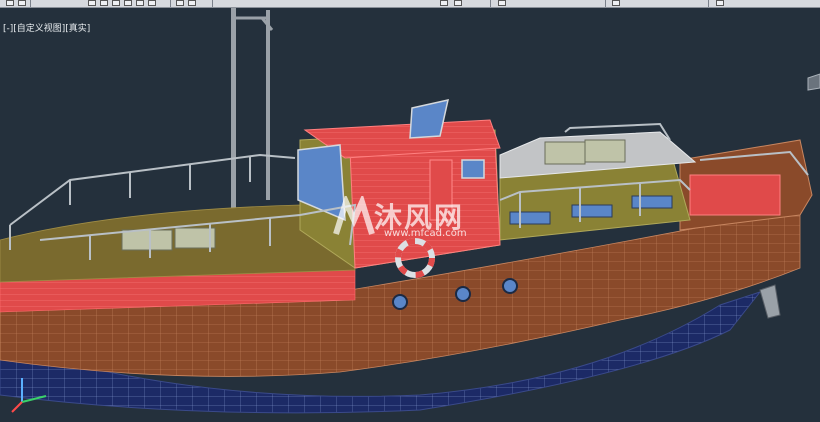  What do you see at coordinates (444, 3) in the screenshot?
I see `undo-icon` at bounding box center [444, 3].